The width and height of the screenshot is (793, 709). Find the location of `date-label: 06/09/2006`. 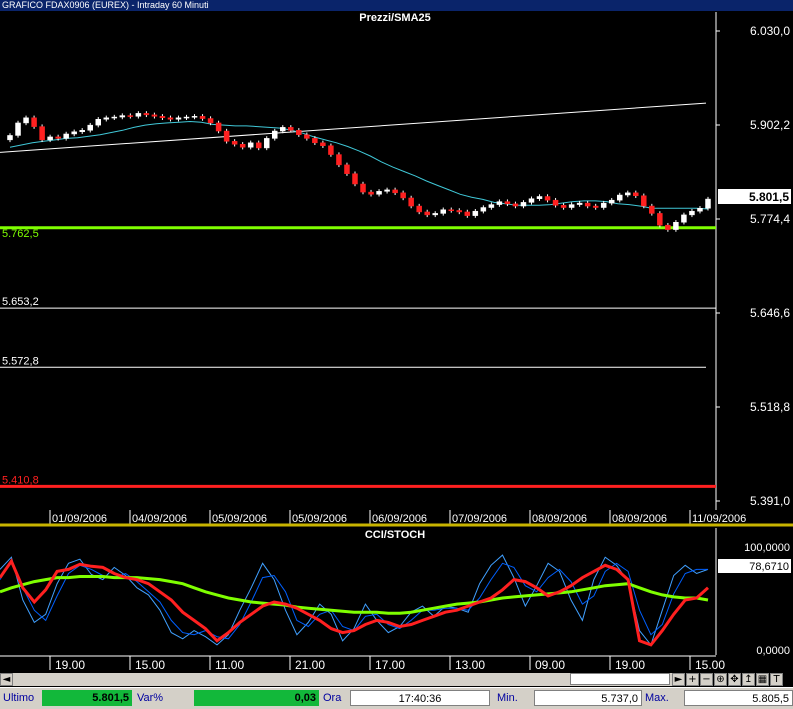

date-label: 06/09/2006 is located at coordinates (399, 519).